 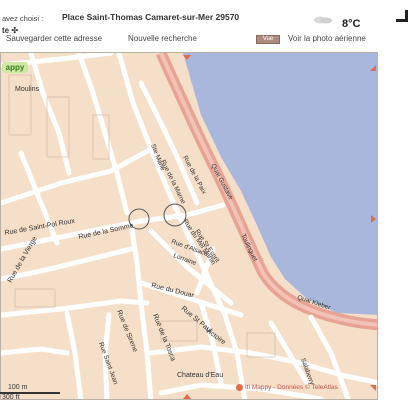 What do you see at coordinates (268, 39) in the screenshot?
I see `aerial-thumbnail: Vue` at bounding box center [268, 39].